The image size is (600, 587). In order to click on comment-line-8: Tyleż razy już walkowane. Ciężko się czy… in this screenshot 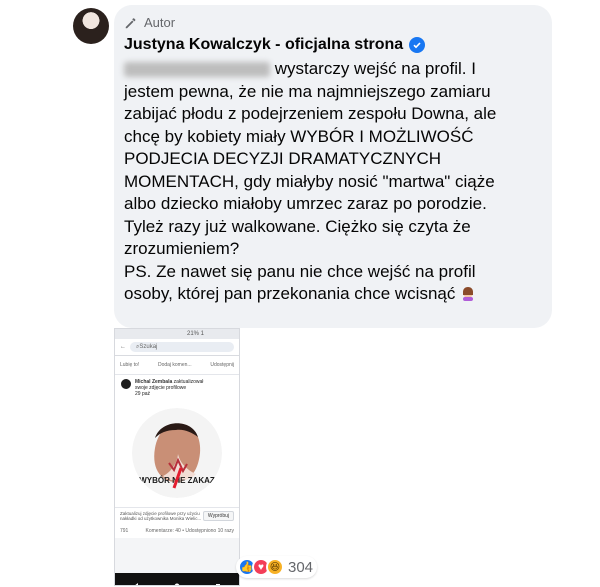, I will do `click(297, 226)`.